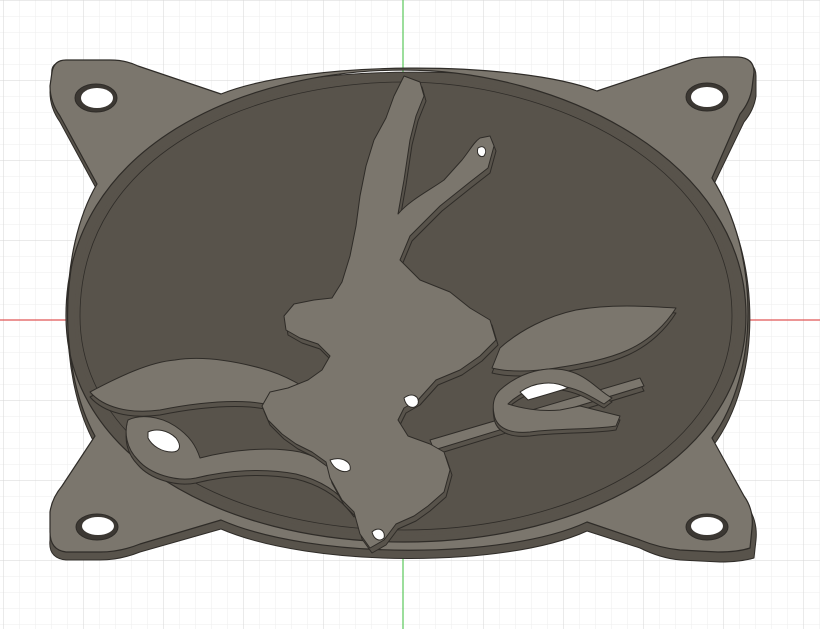 The image size is (820, 629). What do you see at coordinates (96, 98) in the screenshot?
I see `mounting-hole-top-left` at bounding box center [96, 98].